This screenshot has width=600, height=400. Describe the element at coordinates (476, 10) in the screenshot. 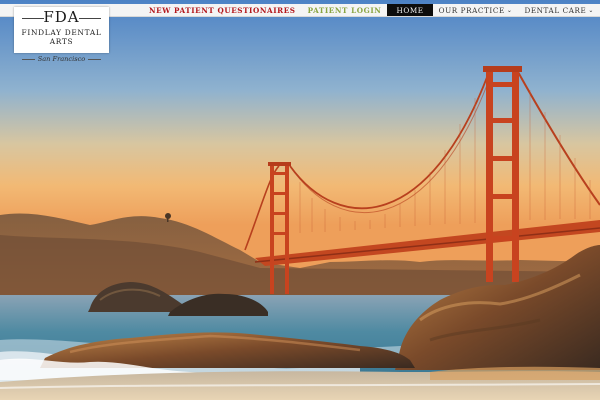

I see `nav-our-practice: Our Practice ⌄` at that location.